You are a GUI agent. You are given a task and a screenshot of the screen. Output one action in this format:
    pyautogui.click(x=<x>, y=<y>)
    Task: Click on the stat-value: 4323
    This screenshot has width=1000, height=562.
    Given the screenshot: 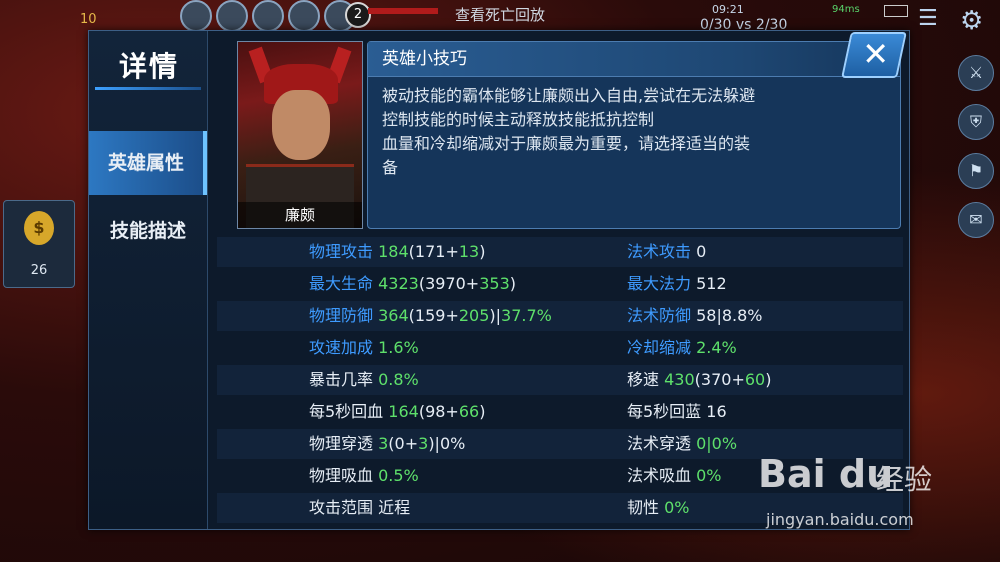 What is the action you would take?
    pyautogui.click(x=398, y=283)
    